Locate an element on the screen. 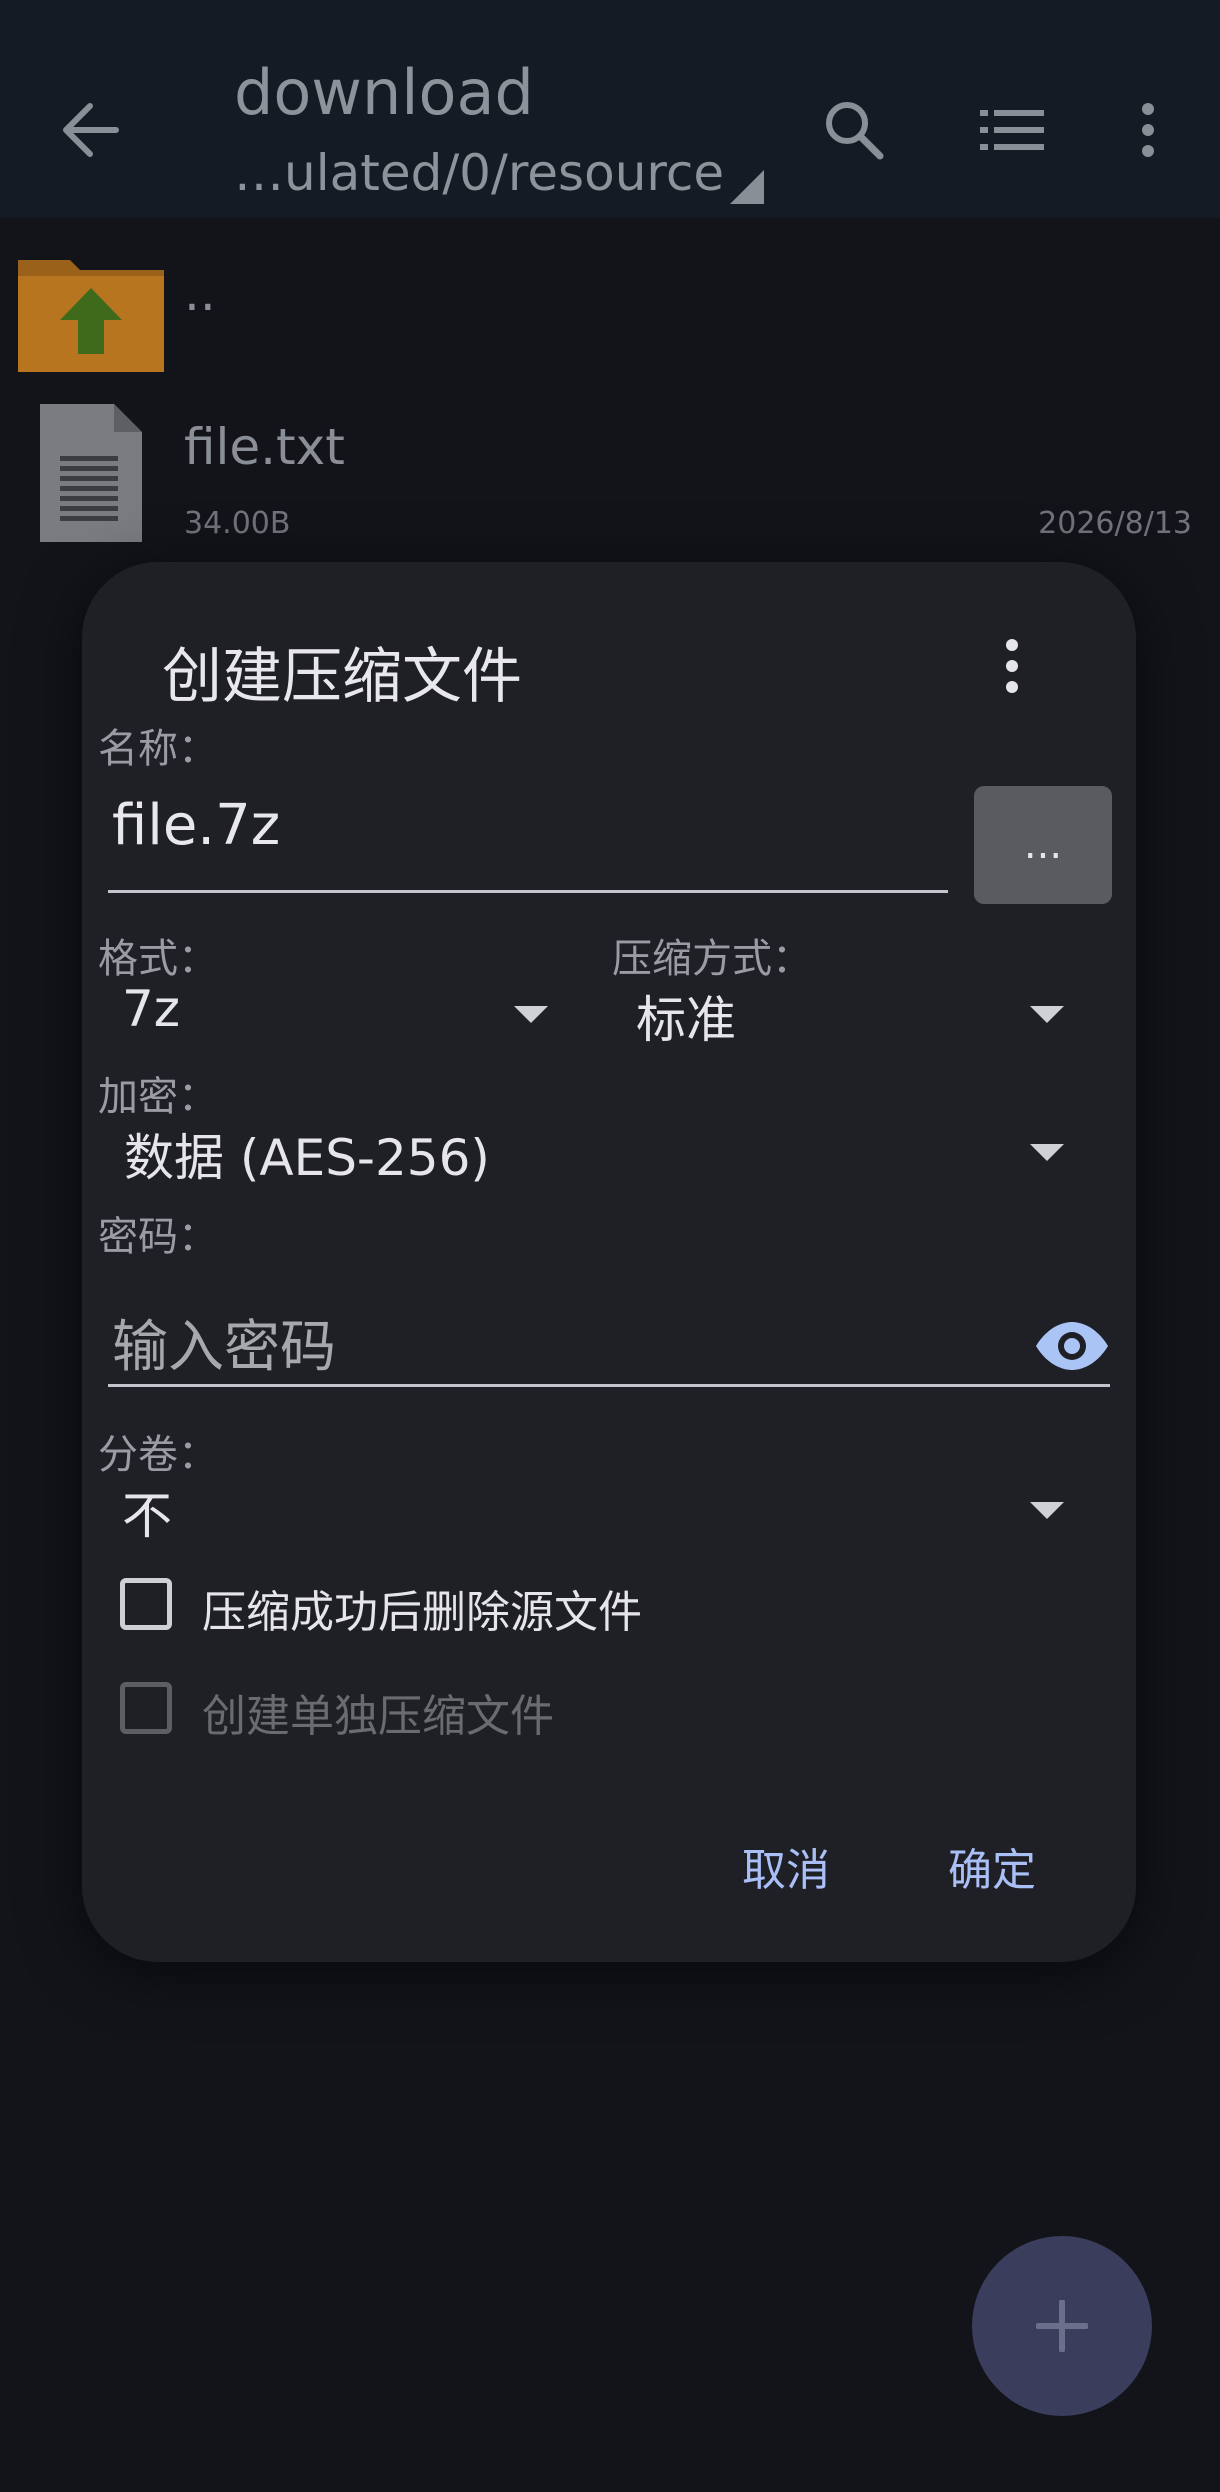 The image size is (1220, 2492). search-button is located at coordinates (854, 130).